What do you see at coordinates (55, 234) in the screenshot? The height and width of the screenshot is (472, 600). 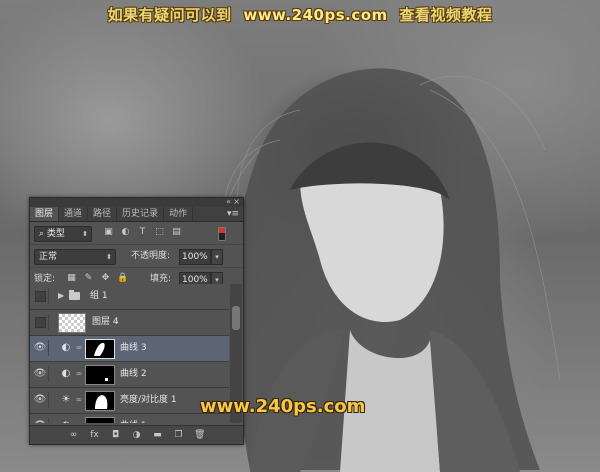 I see `filter-kind-value: 类型` at bounding box center [55, 234].